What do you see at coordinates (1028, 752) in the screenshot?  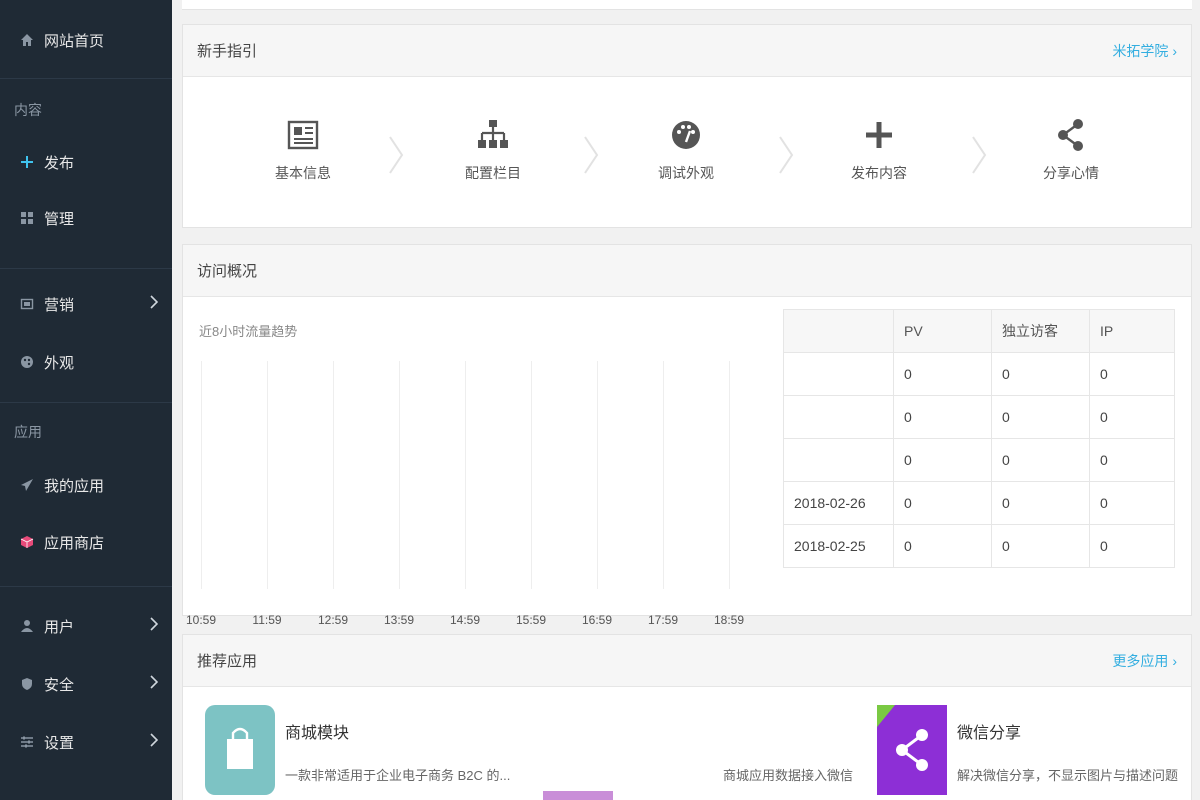 I see `app-card-wechat-share: 微信分享 解决微信分享，不显示图片与描述问题` at bounding box center [1028, 752].